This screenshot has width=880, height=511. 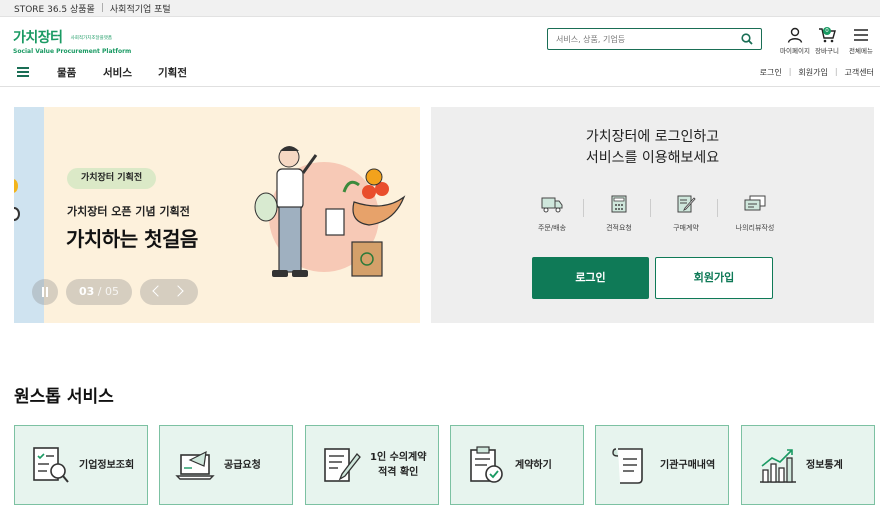 I want to click on service-label: 견적요청, so click(x=619, y=228).